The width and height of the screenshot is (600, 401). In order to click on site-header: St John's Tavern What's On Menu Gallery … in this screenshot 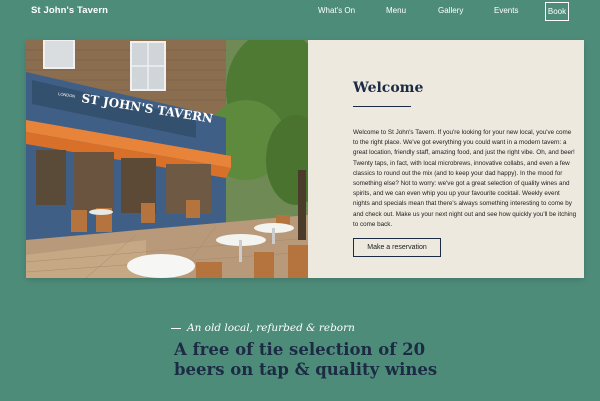, I will do `click(300, 12)`.